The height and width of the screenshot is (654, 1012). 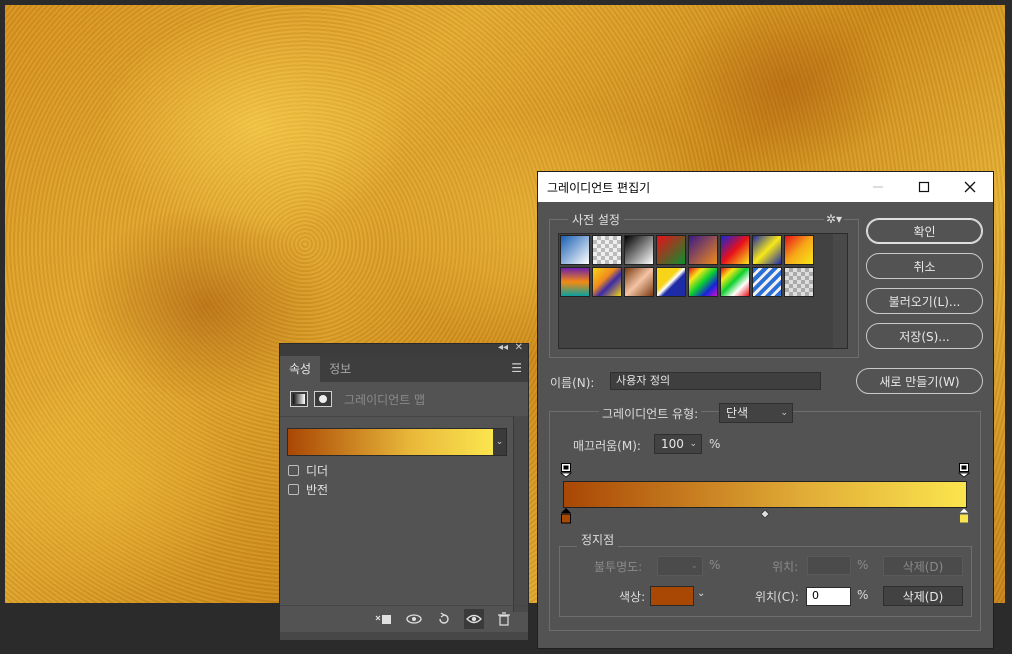 What do you see at coordinates (829, 565) in the screenshot?
I see `opacity-location-field` at bounding box center [829, 565].